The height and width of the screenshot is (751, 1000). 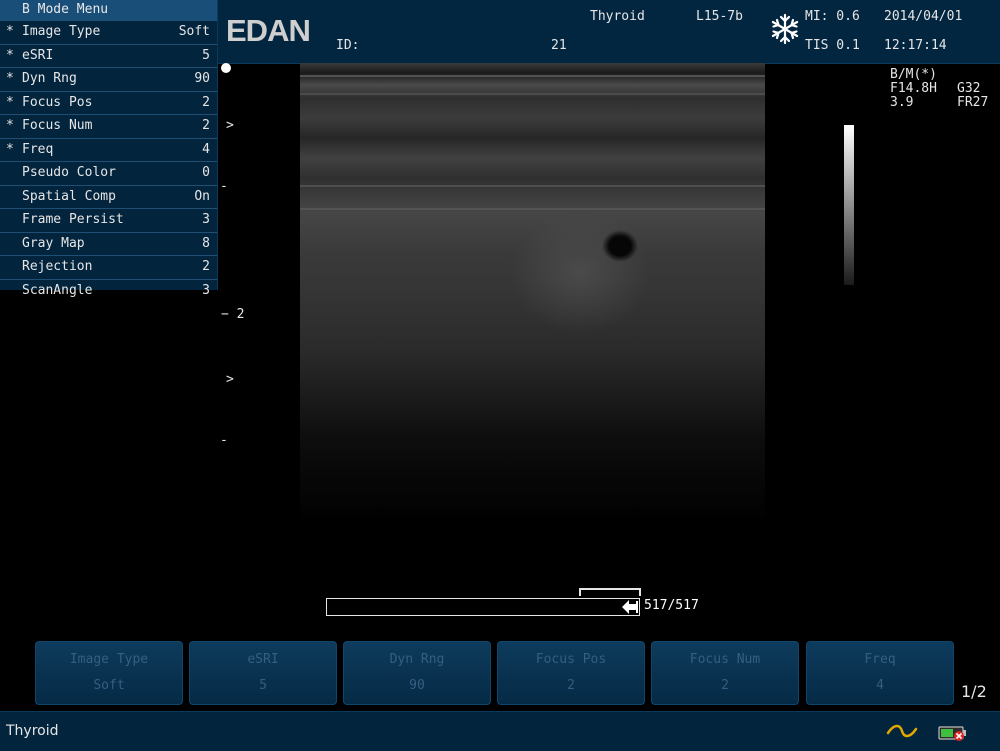 What do you see at coordinates (719, 16) in the screenshot?
I see `probe-name: L15-7b` at bounding box center [719, 16].